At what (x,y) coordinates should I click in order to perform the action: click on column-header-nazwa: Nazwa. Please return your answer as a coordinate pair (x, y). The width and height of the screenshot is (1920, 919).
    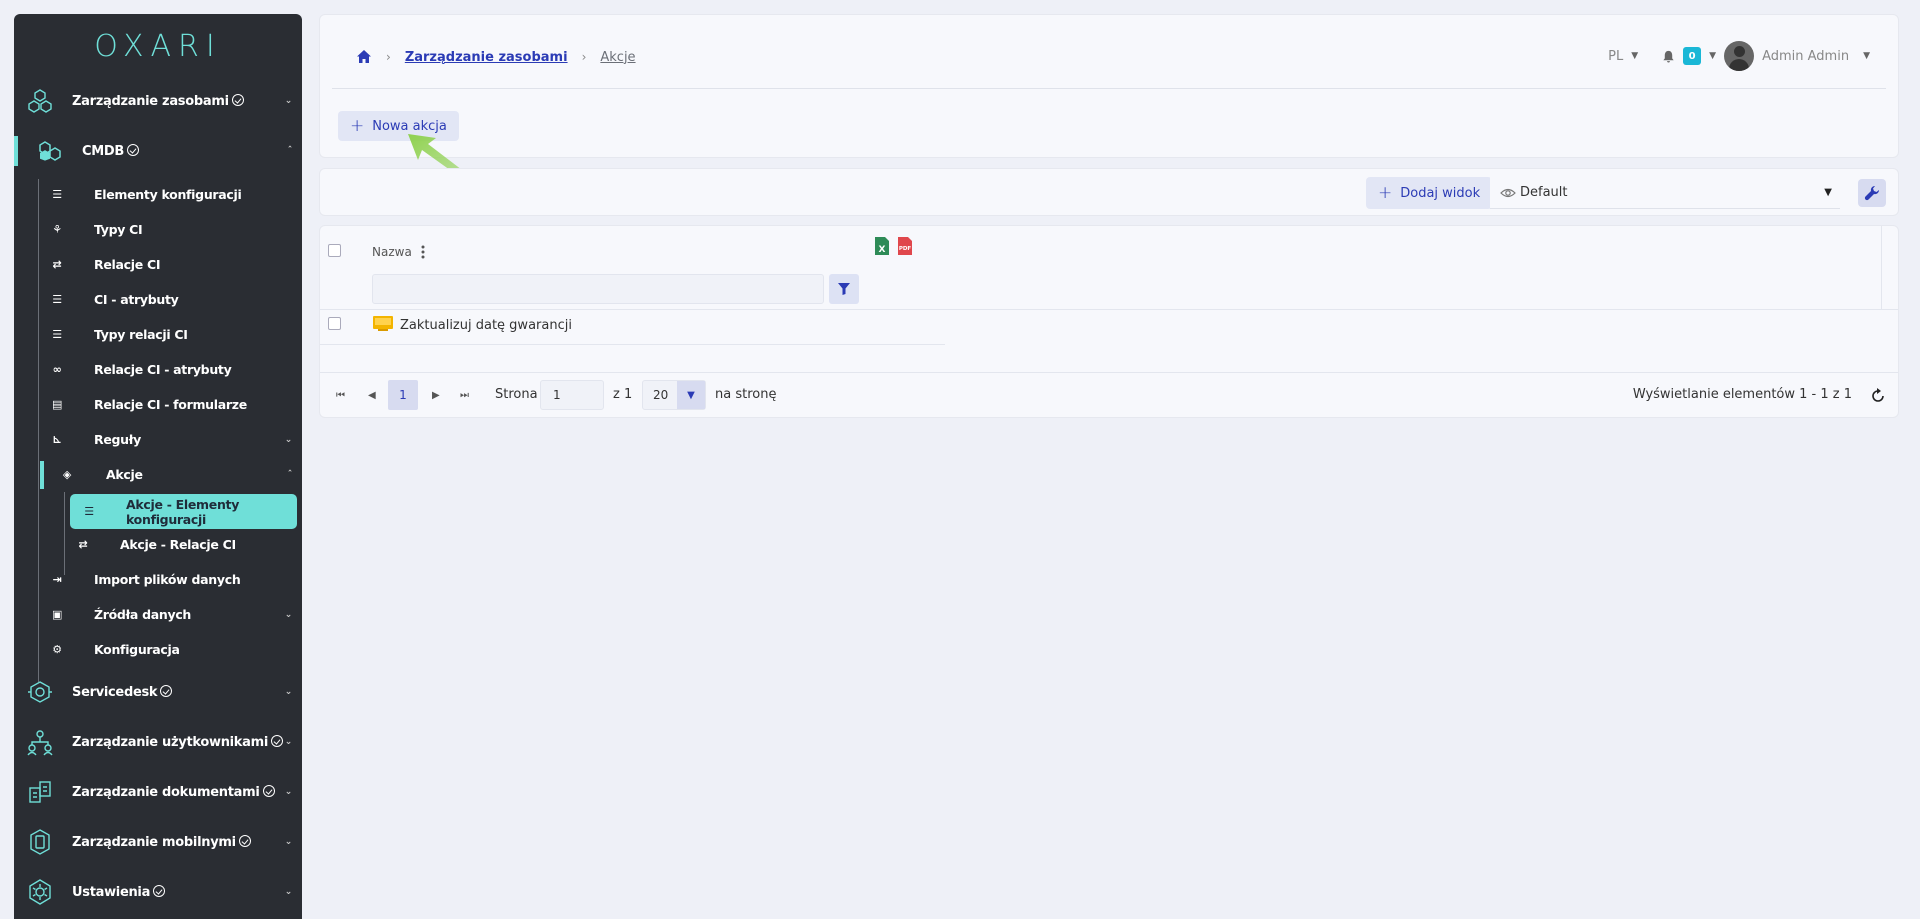
    Looking at the image, I should click on (392, 252).